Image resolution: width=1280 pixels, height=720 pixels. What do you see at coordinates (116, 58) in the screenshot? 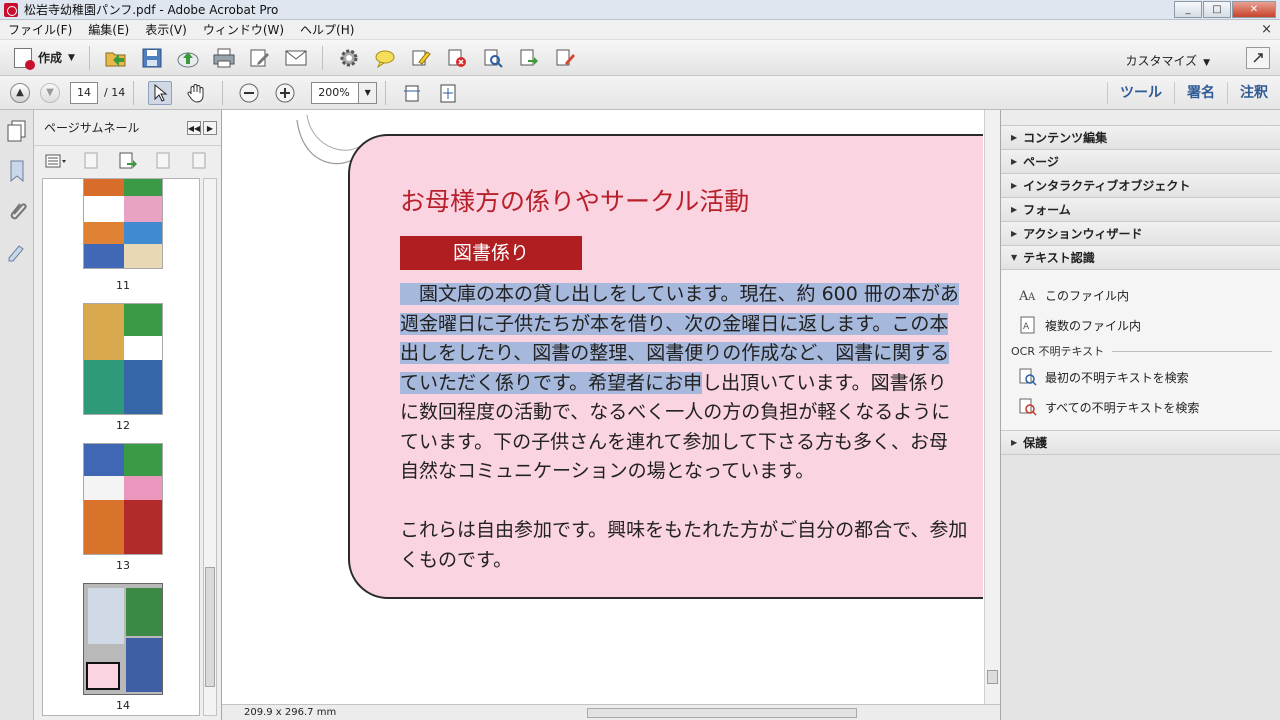
I see `open-icon` at bounding box center [116, 58].